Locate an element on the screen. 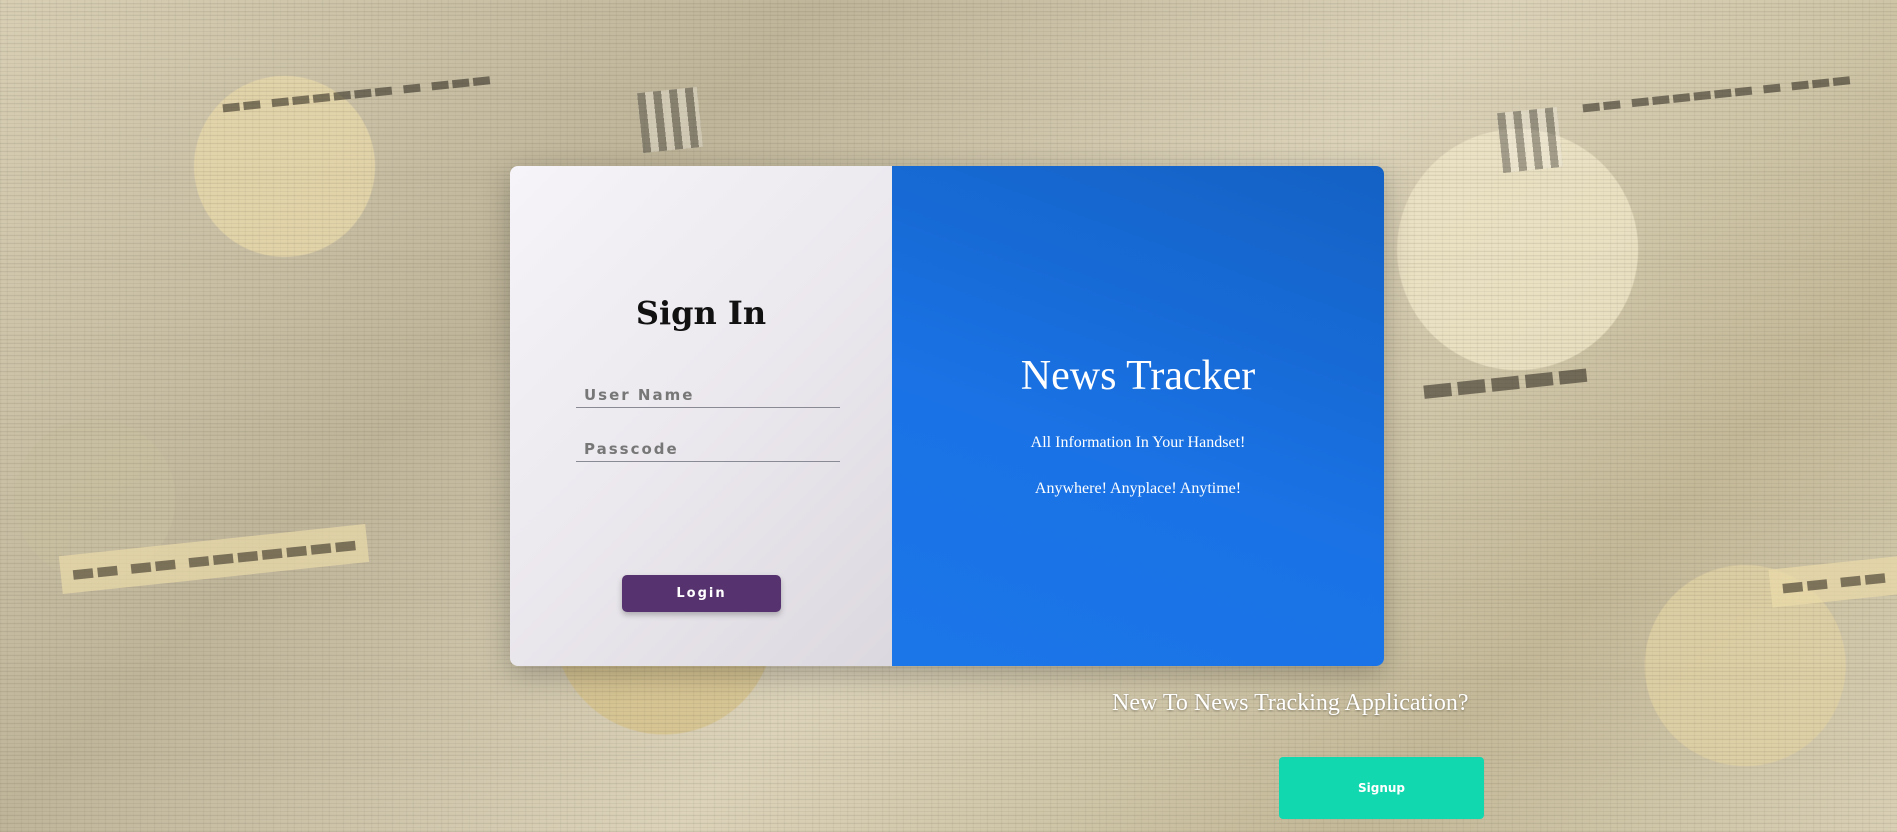 Image resolution: width=1897 pixels, height=832 pixels. newspaper-headline-decoration: ▬▬ ▬▬ ▬▬▬▬▬▬▬ is located at coordinates (214, 559).